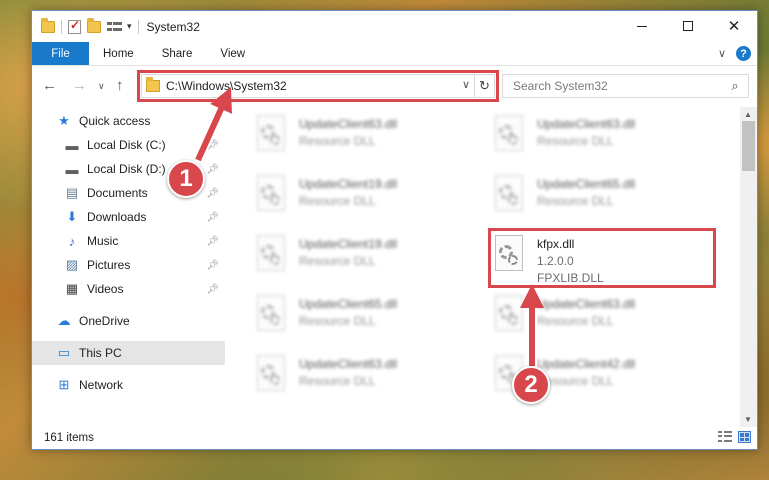  Describe the element at coordinates (531, 385) in the screenshot. I see `step-2-badge: 2` at that location.